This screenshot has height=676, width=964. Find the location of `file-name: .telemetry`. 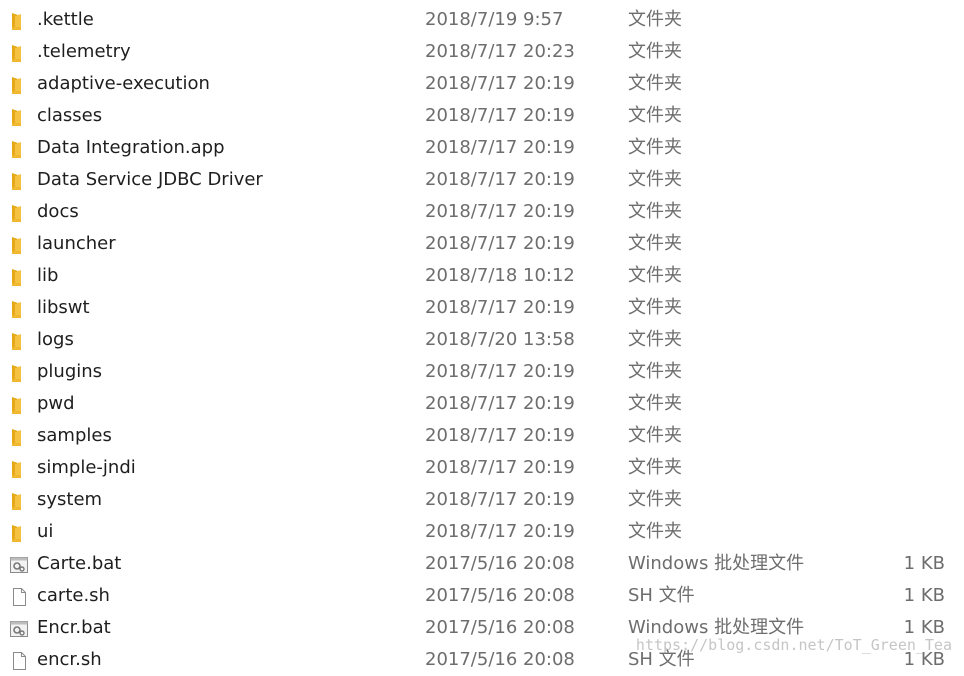

file-name: .telemetry is located at coordinates (84, 51).